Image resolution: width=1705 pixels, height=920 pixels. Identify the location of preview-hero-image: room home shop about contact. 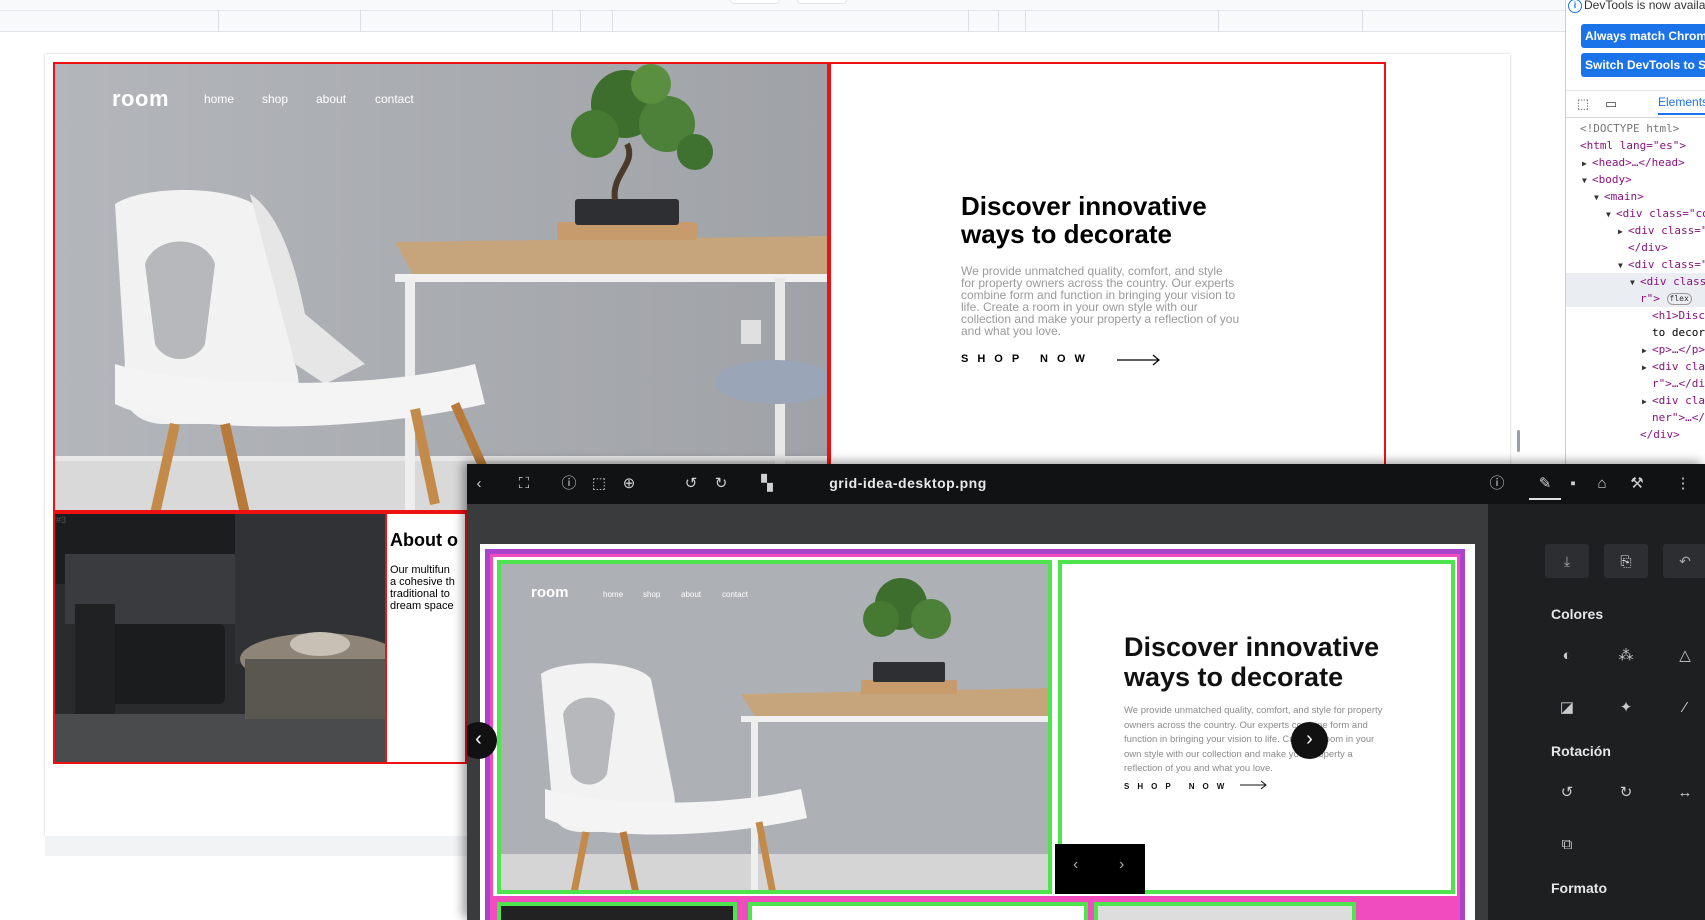
(774, 727).